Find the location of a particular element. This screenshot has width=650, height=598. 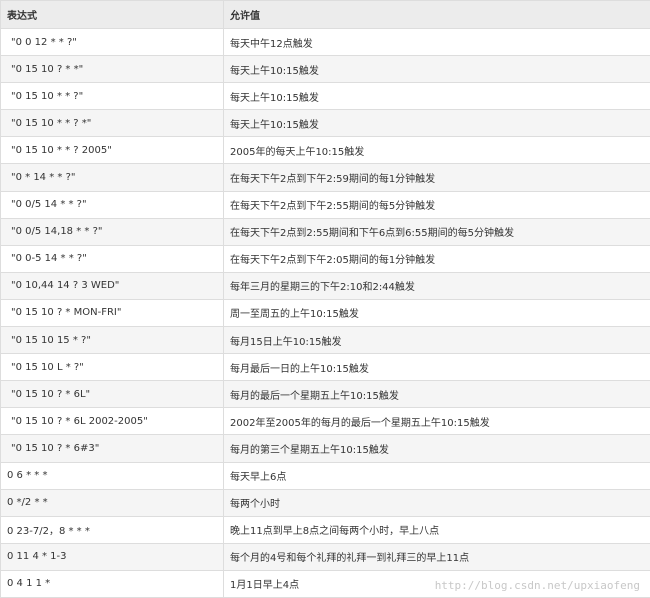

expression-cell: "0 0/5 14 * * ?" is located at coordinates (112, 204).